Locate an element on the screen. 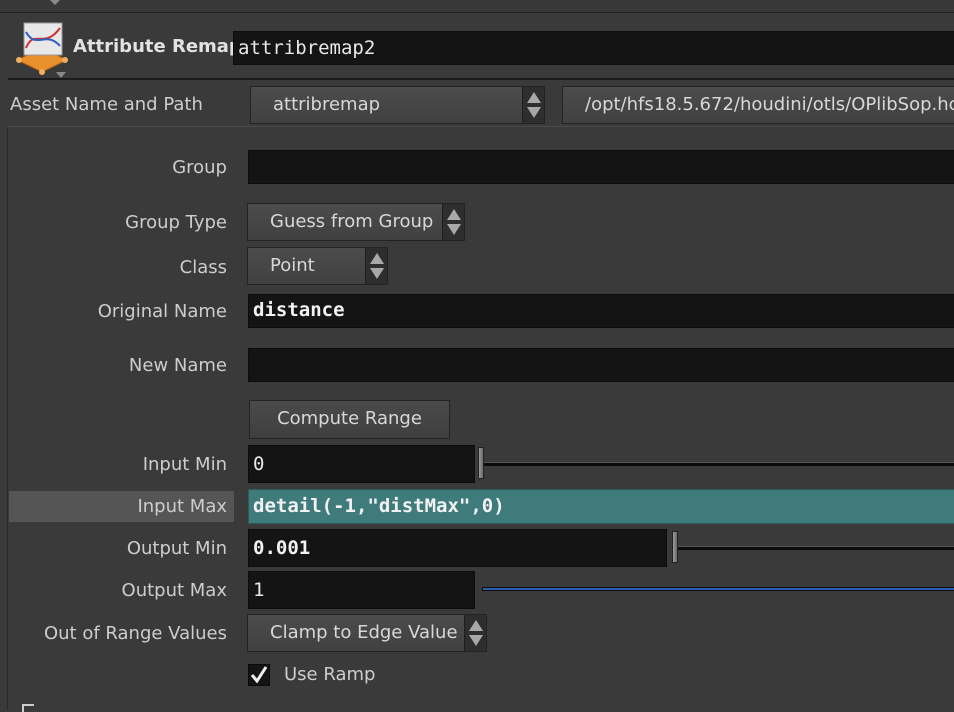  checkmark-icon is located at coordinates (259, 675).